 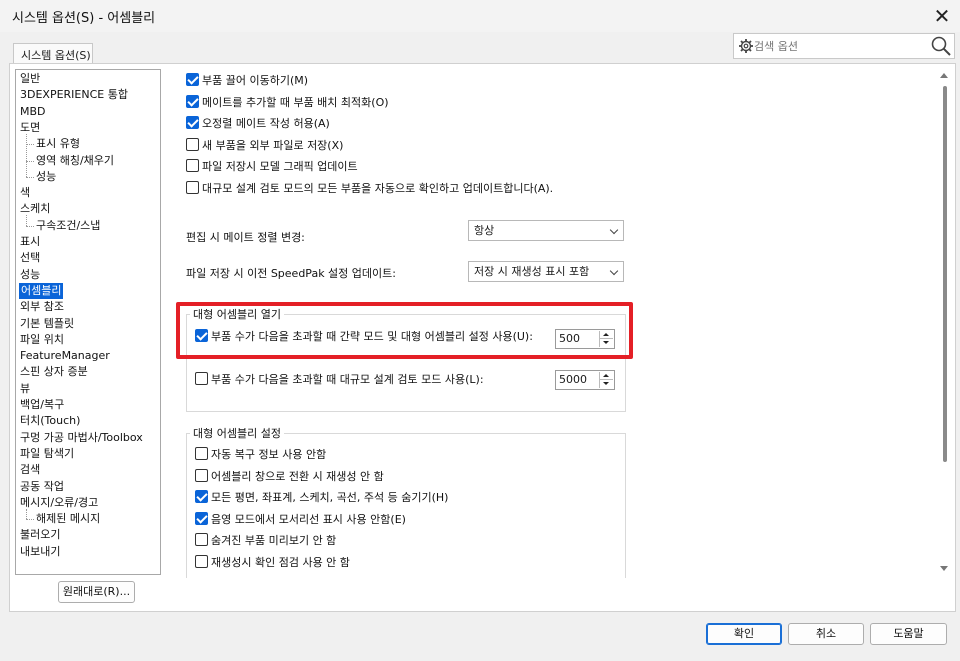 I want to click on option-checkbox-row: 메이트를 추가할 때 부품 배치 최적화(O), so click(x=287, y=102).